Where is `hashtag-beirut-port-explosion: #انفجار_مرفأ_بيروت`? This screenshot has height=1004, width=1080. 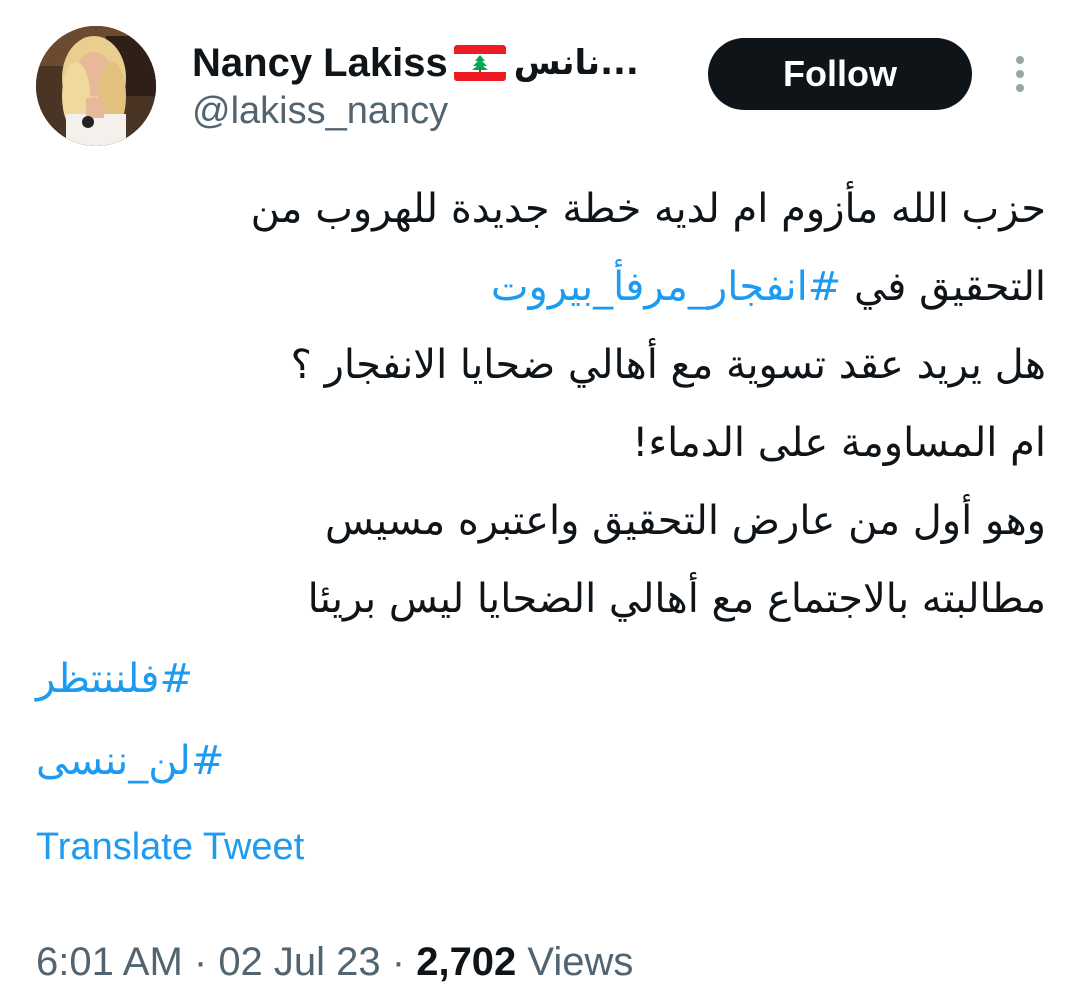
hashtag-beirut-port-explosion: #انفجار_مرفأ_بيروت is located at coordinates (666, 287).